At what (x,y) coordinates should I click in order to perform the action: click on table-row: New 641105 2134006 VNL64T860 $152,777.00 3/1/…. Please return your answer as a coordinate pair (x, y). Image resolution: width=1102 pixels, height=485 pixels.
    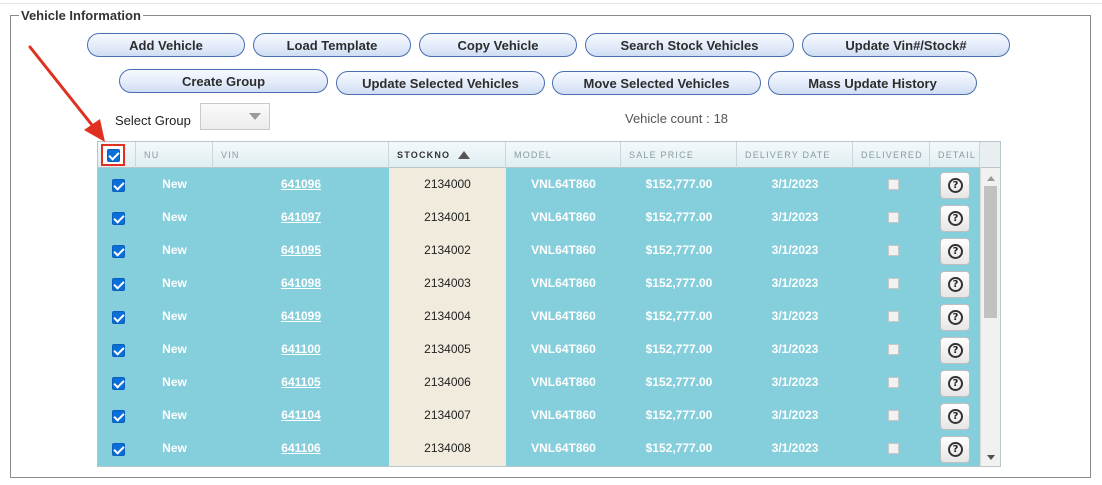
    Looking at the image, I should click on (539, 382).